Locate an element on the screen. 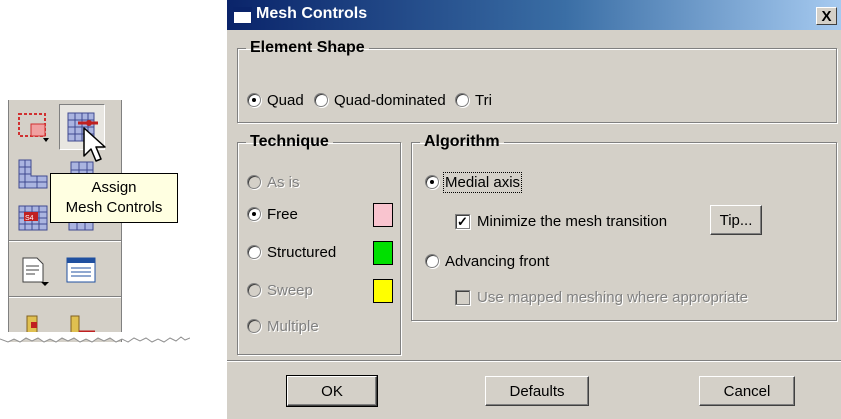  radio-label: As is is located at coordinates (283, 182).